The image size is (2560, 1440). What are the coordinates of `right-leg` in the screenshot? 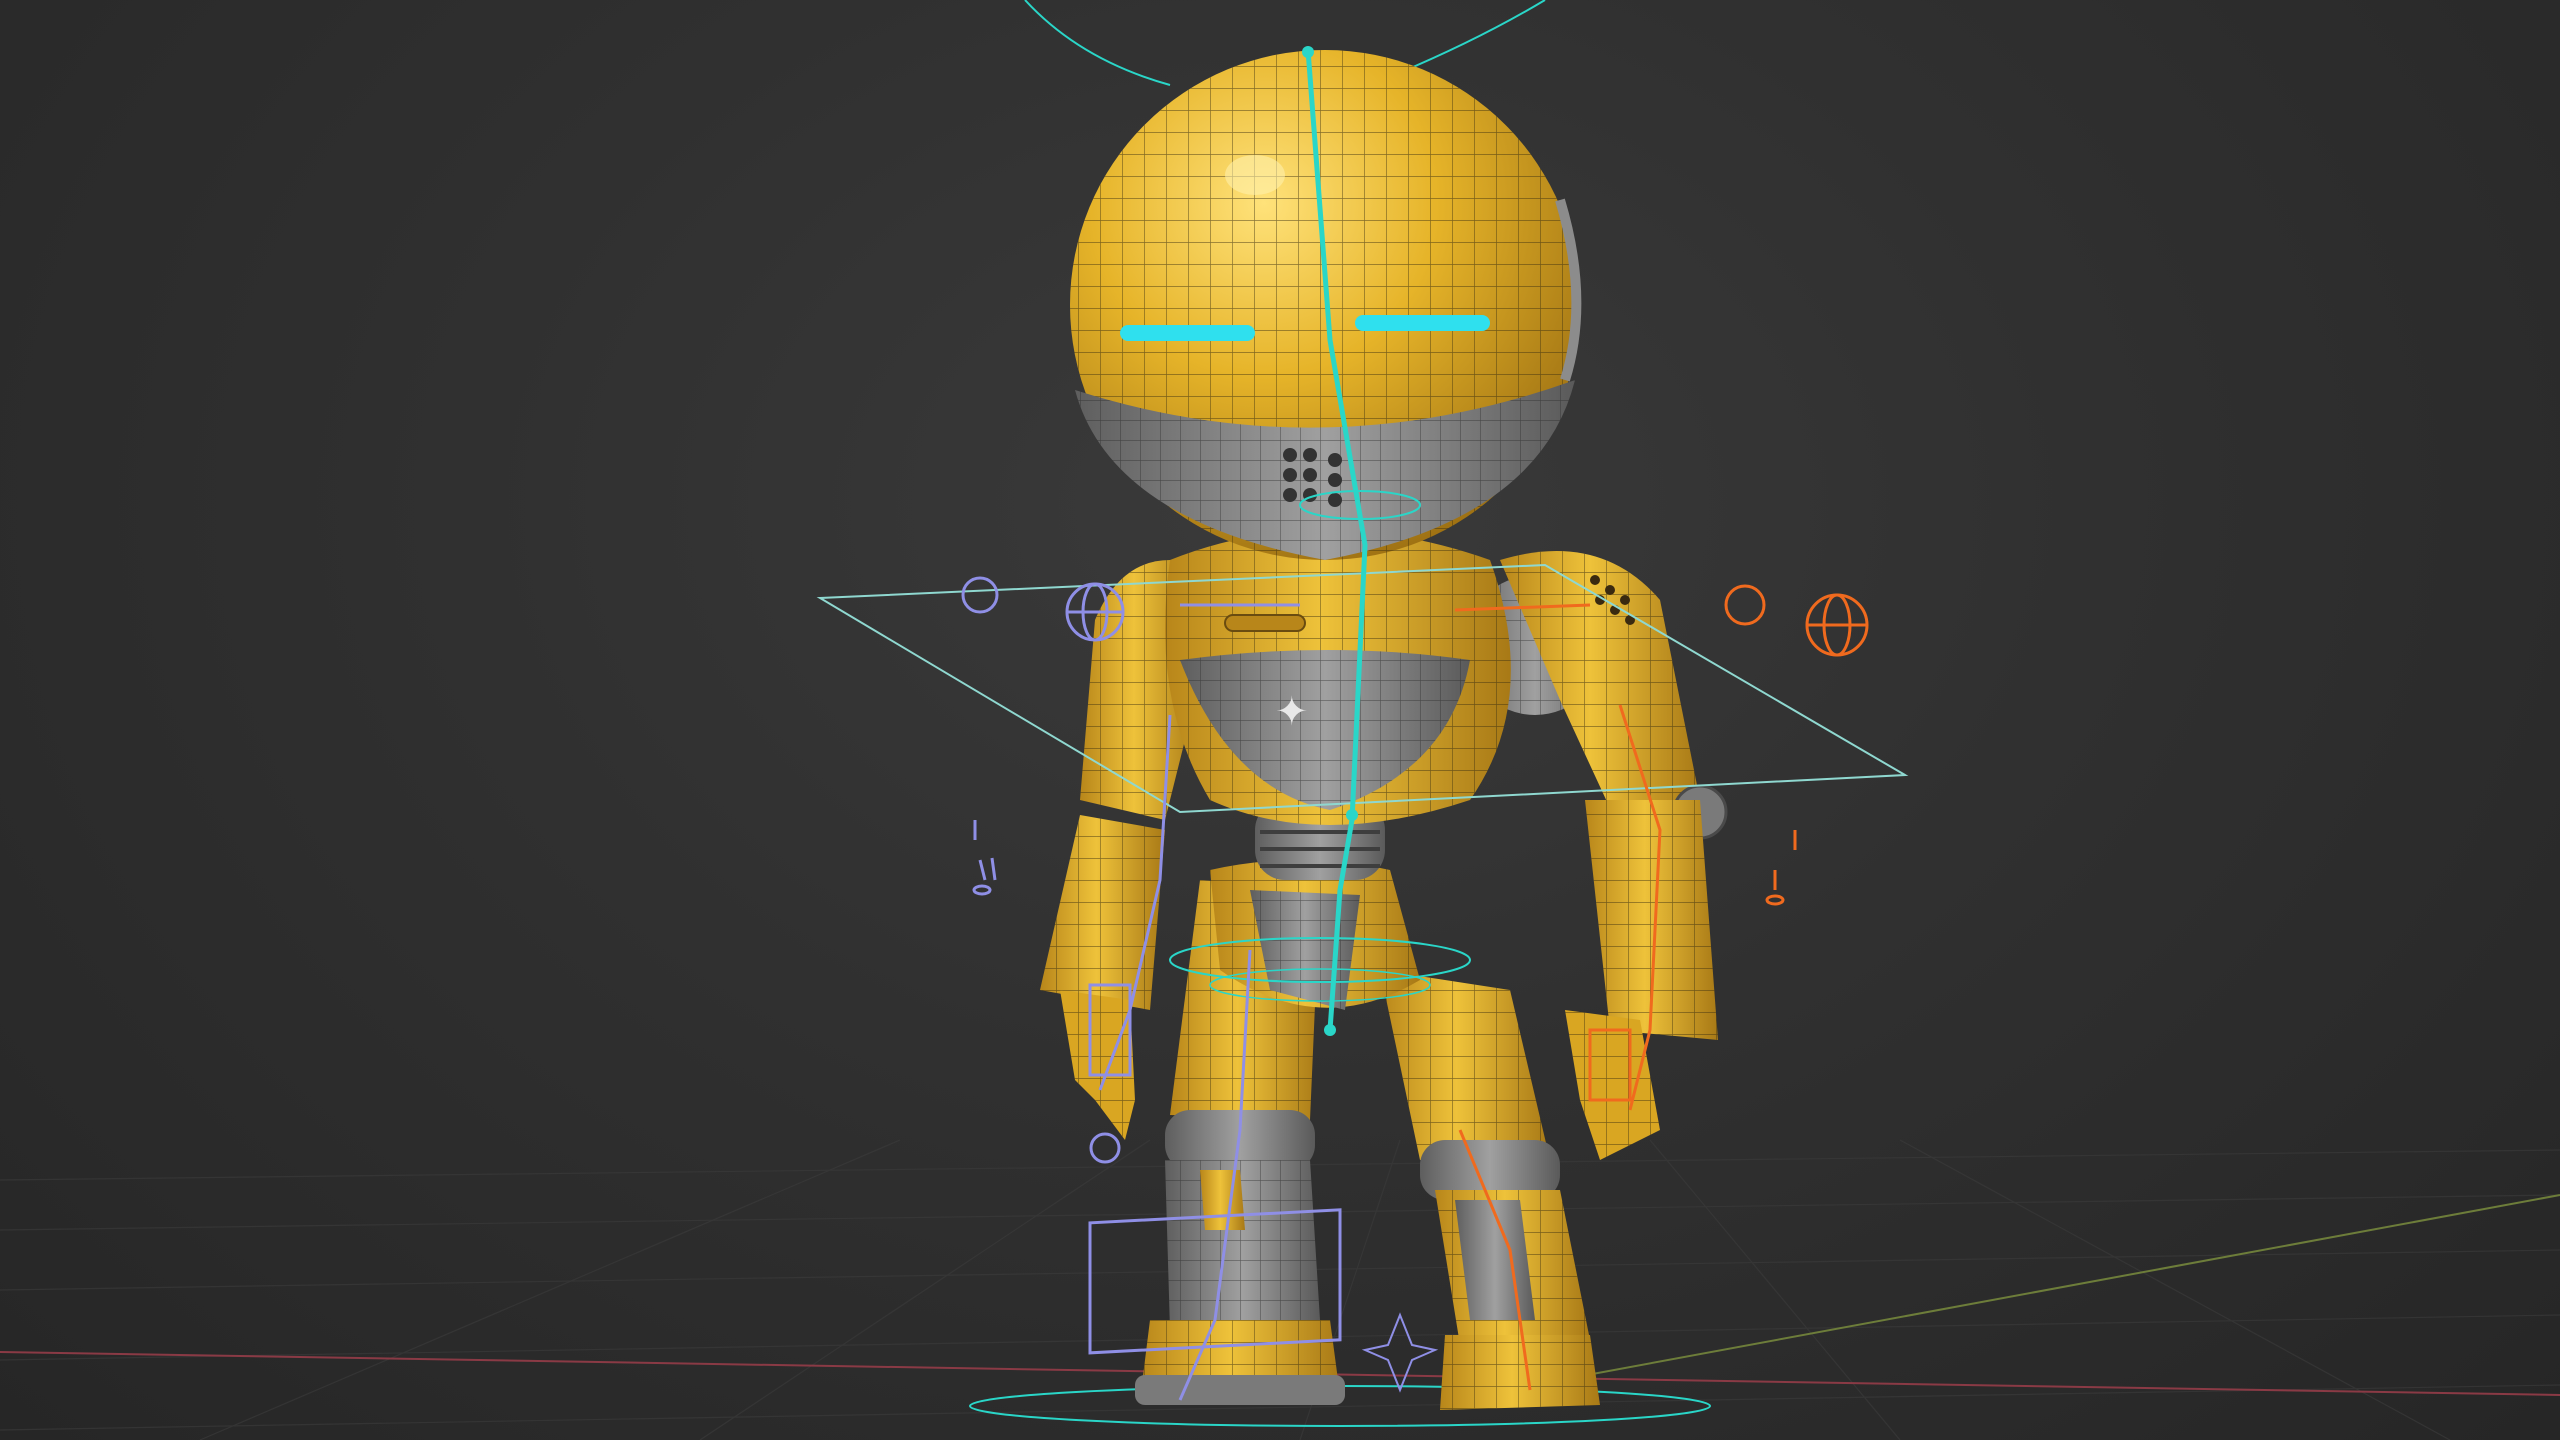 It's located at (1490, 1190).